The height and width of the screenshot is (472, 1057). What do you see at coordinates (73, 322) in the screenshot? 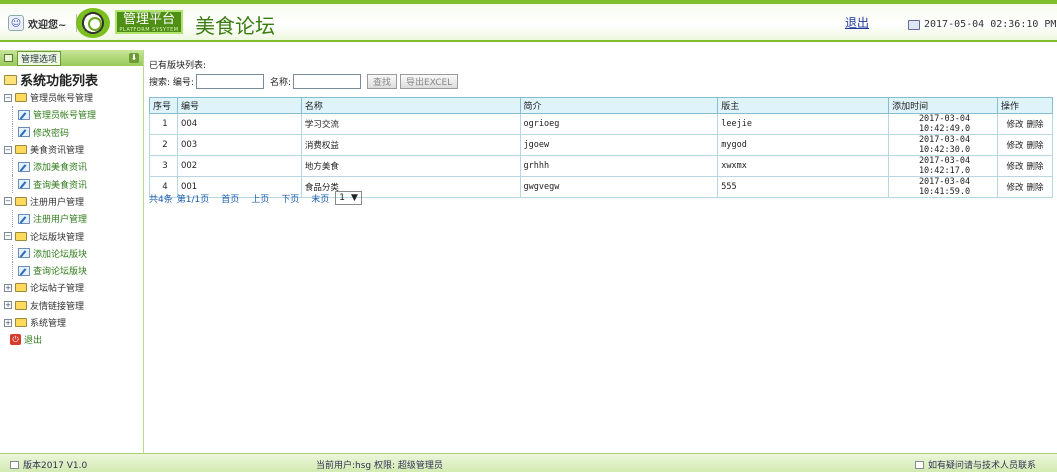
I see `tree-group-system: + 系统管理` at bounding box center [73, 322].